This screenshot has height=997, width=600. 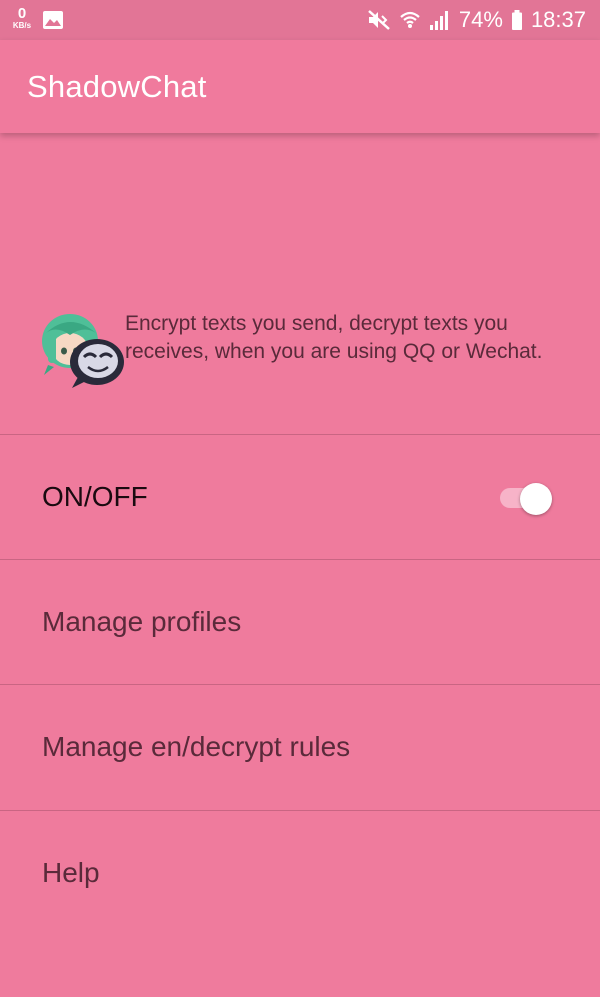 I want to click on on-off-toggle, so click(x=527, y=499).